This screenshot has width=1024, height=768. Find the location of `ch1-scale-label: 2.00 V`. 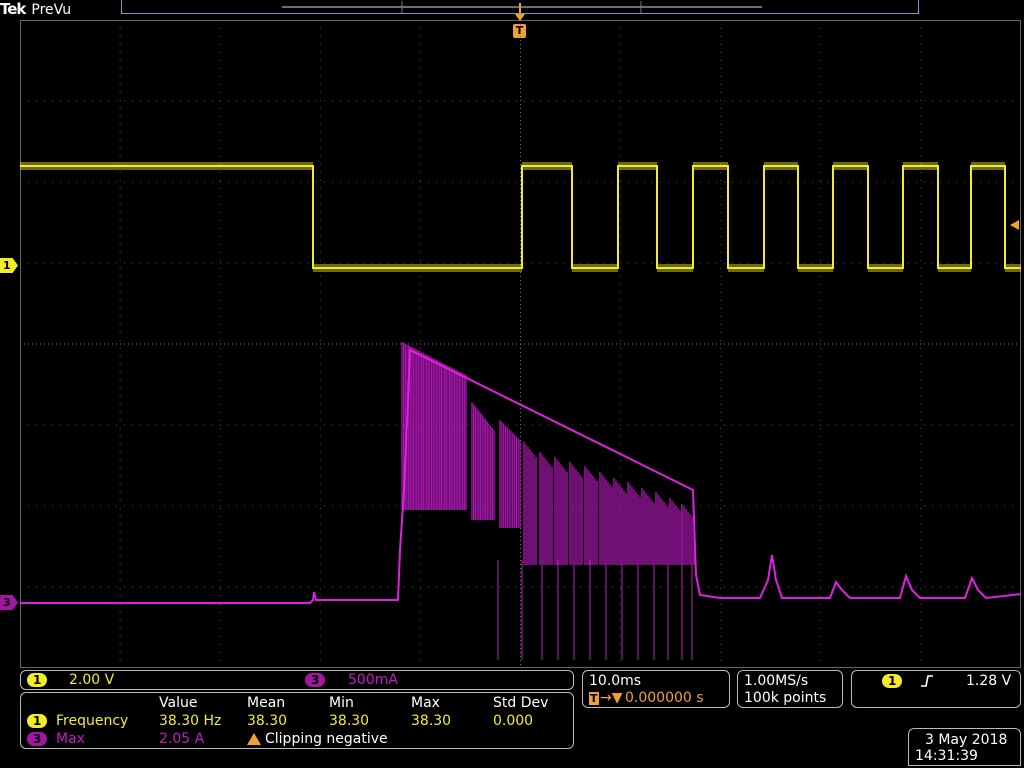

ch1-scale-label: 2.00 V is located at coordinates (92, 680).